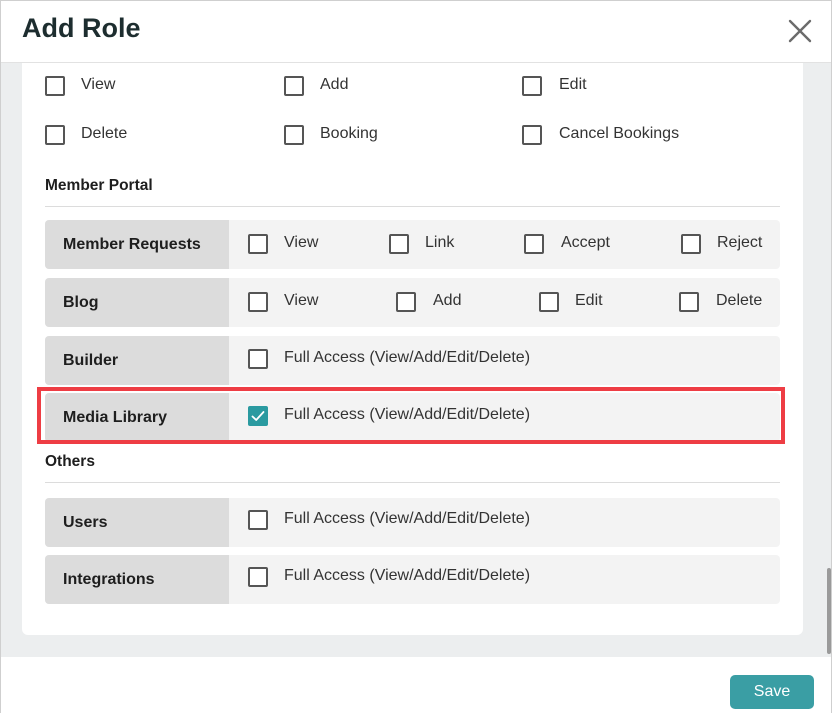 This screenshot has height=713, width=832. What do you see at coordinates (55, 86) in the screenshot?
I see `view-checkbox` at bounding box center [55, 86].